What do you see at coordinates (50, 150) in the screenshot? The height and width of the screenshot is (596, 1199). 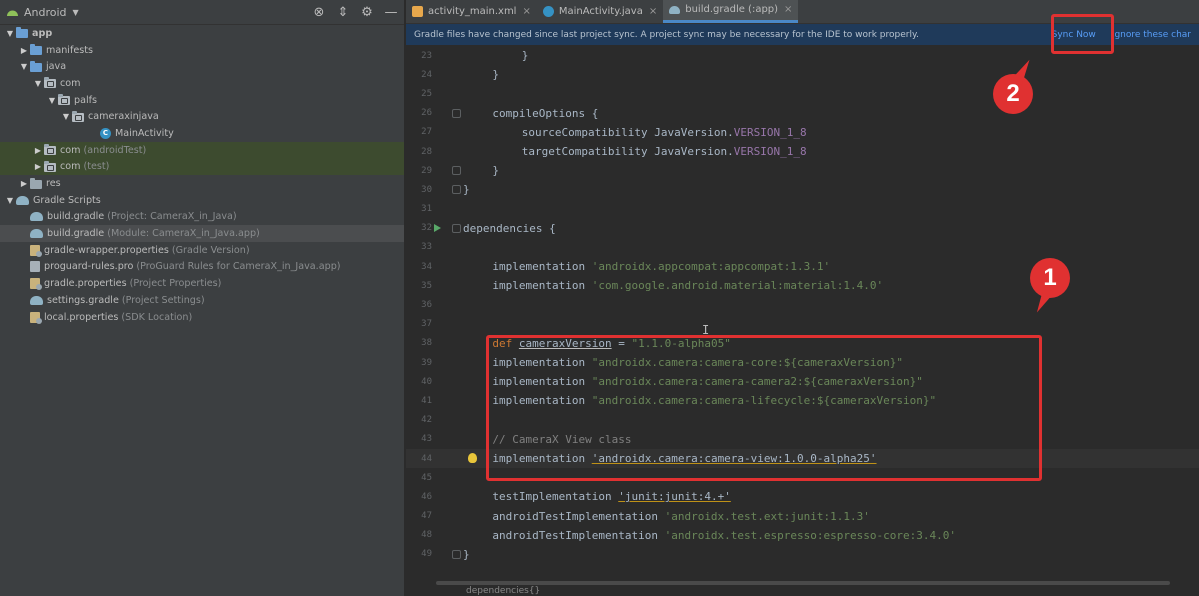 I see `package-icon` at bounding box center [50, 150].